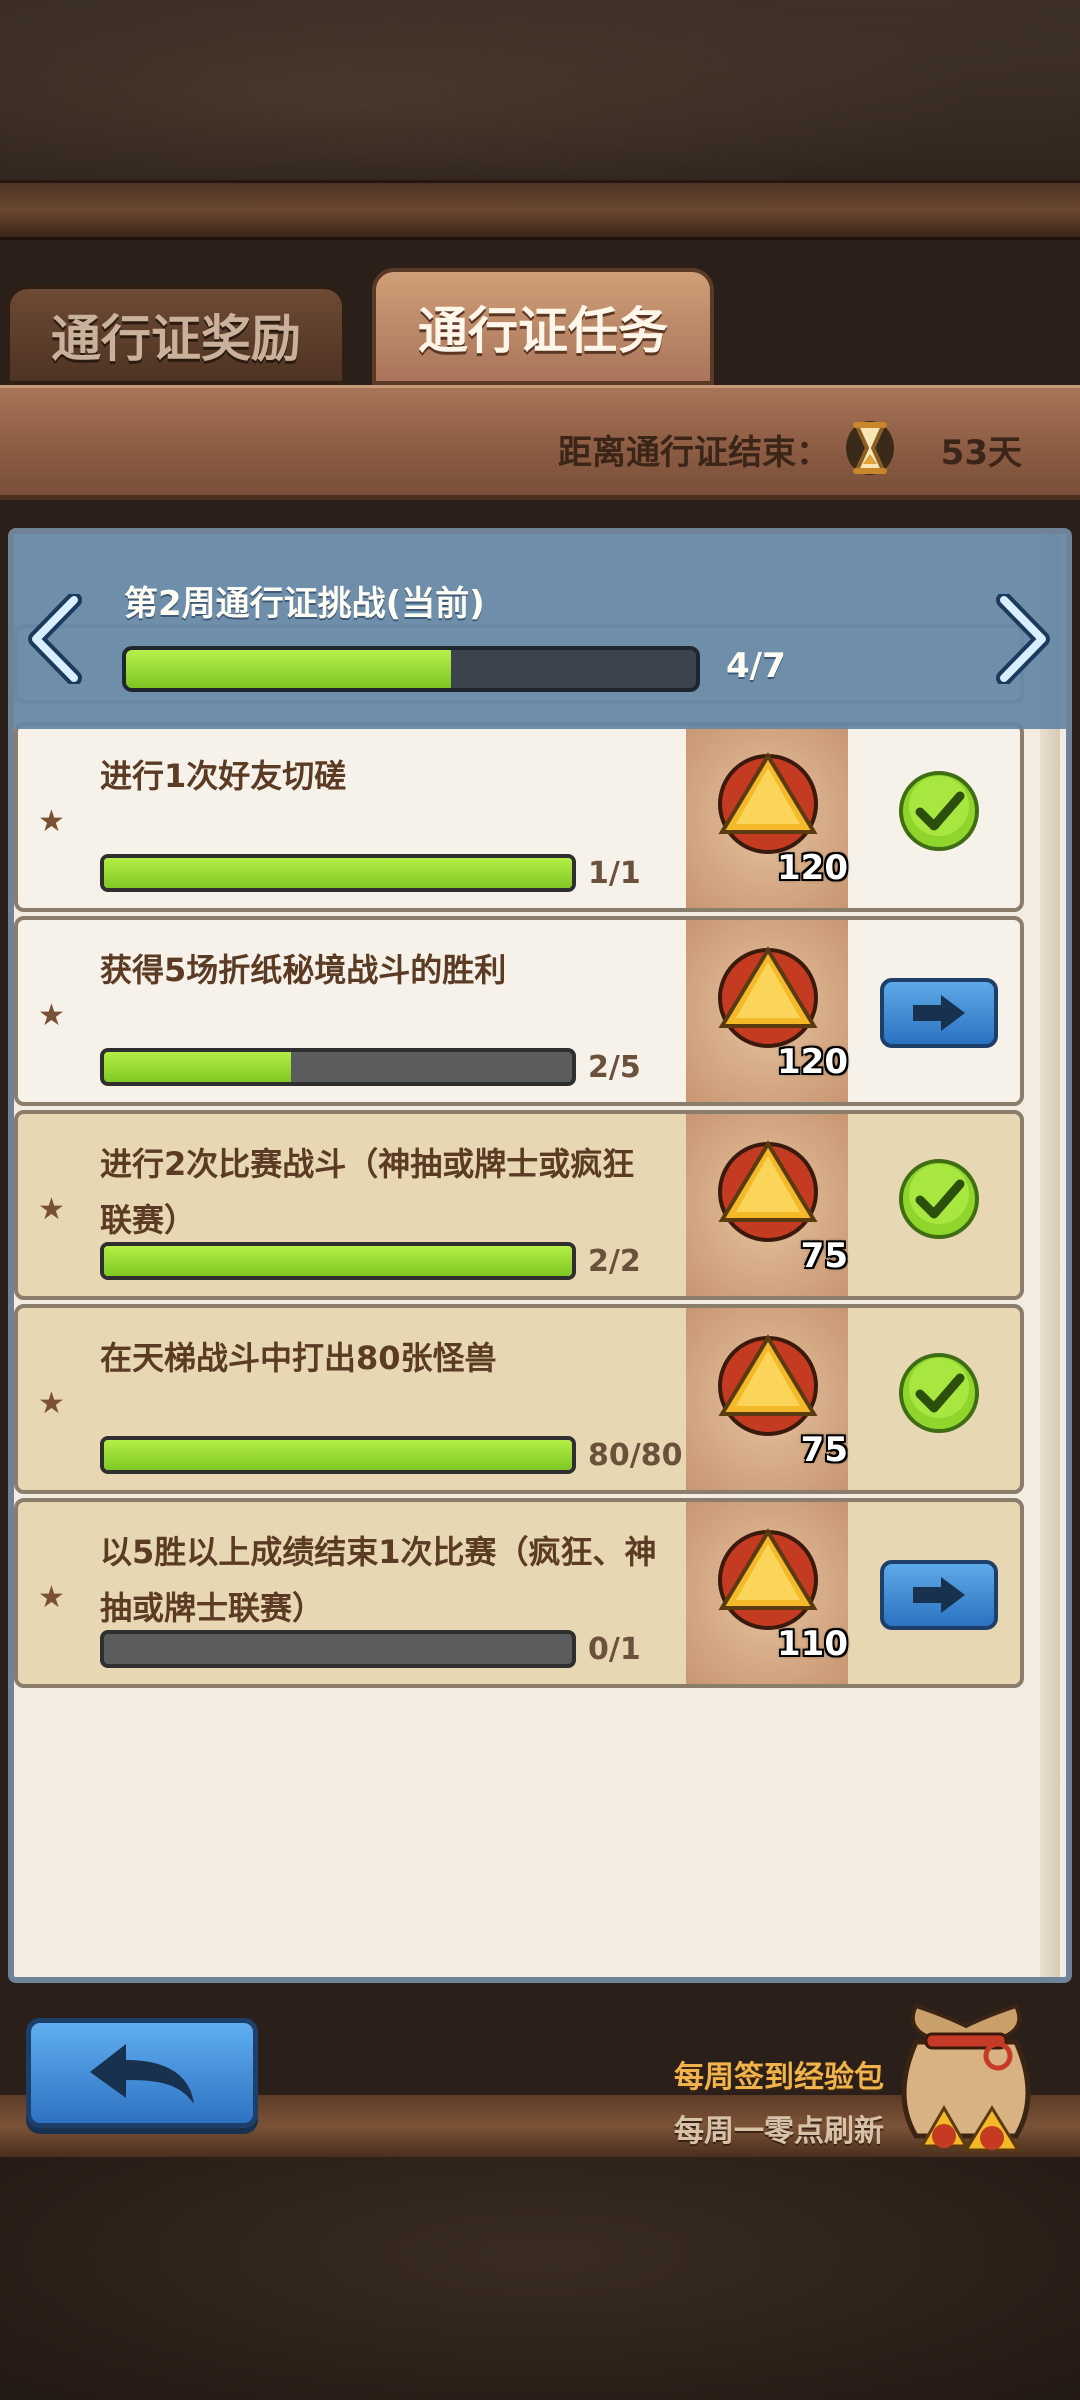 The image size is (1080, 2400). Describe the element at coordinates (694, 453) in the screenshot. I see `countdown-label: 距离通行证结束：` at that location.